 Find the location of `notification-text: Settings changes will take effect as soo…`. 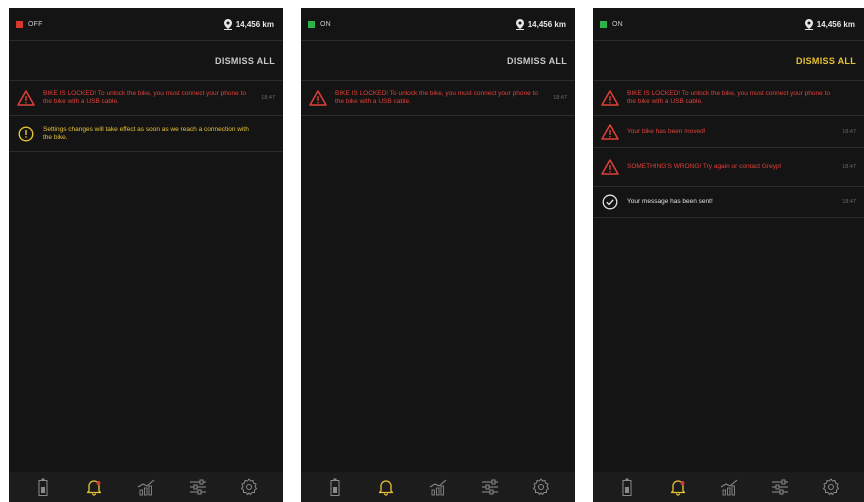

notification-text: Settings changes will take effect as soo… is located at coordinates (146, 133).